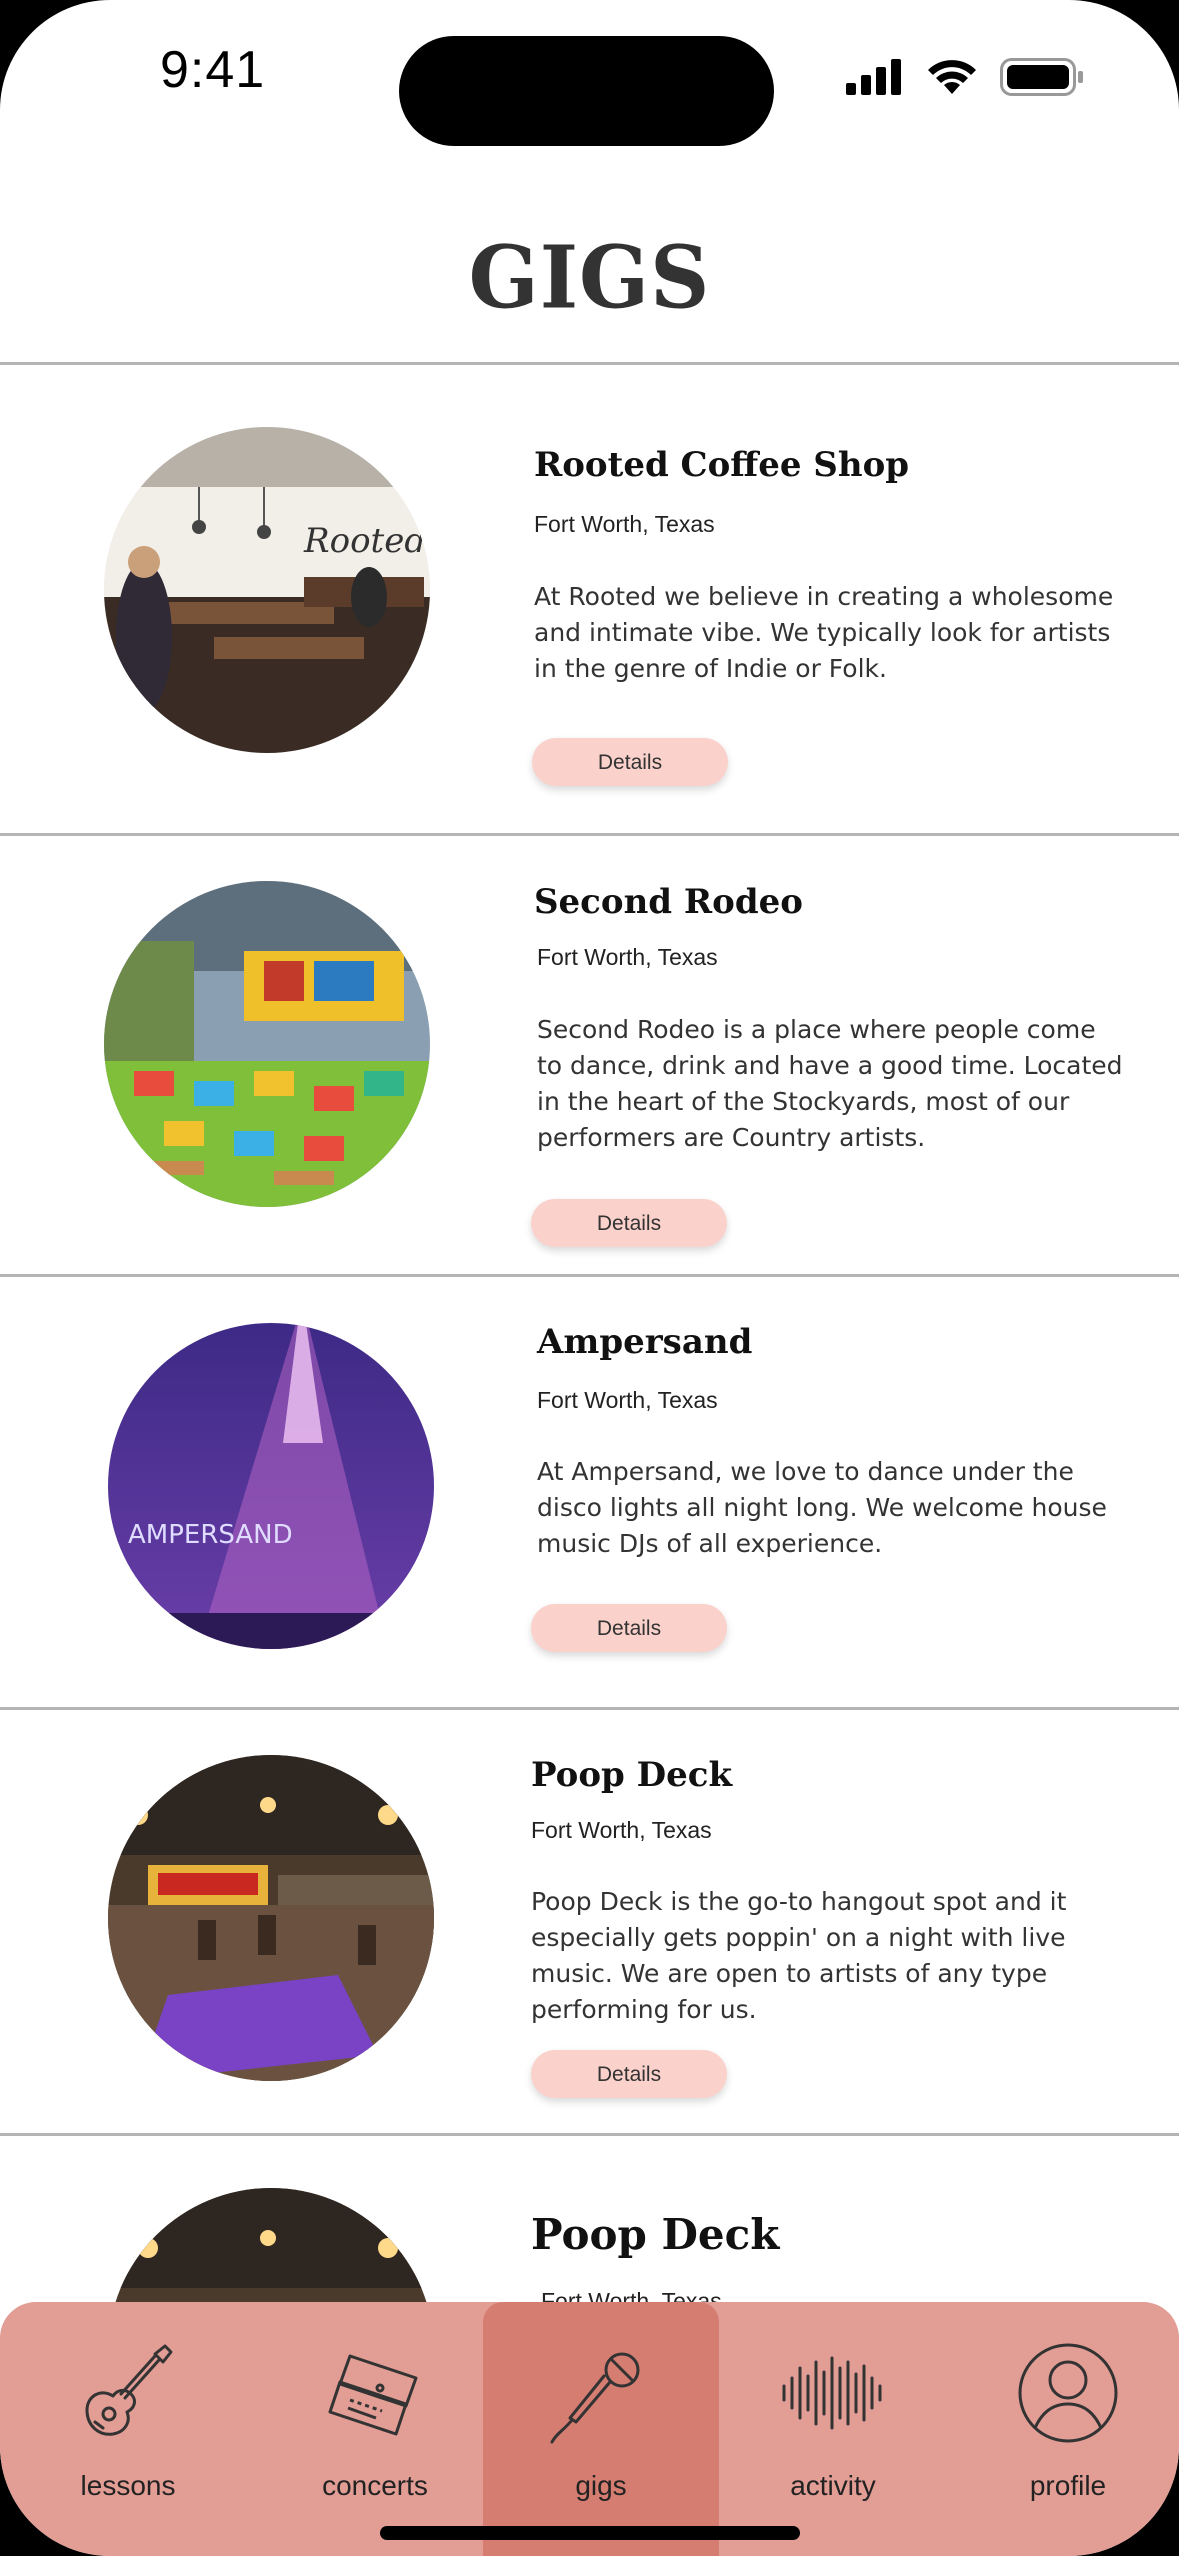 The width and height of the screenshot is (1179, 2556). Describe the element at coordinates (1068, 2485) in the screenshot. I see `tab-label: profile` at that location.